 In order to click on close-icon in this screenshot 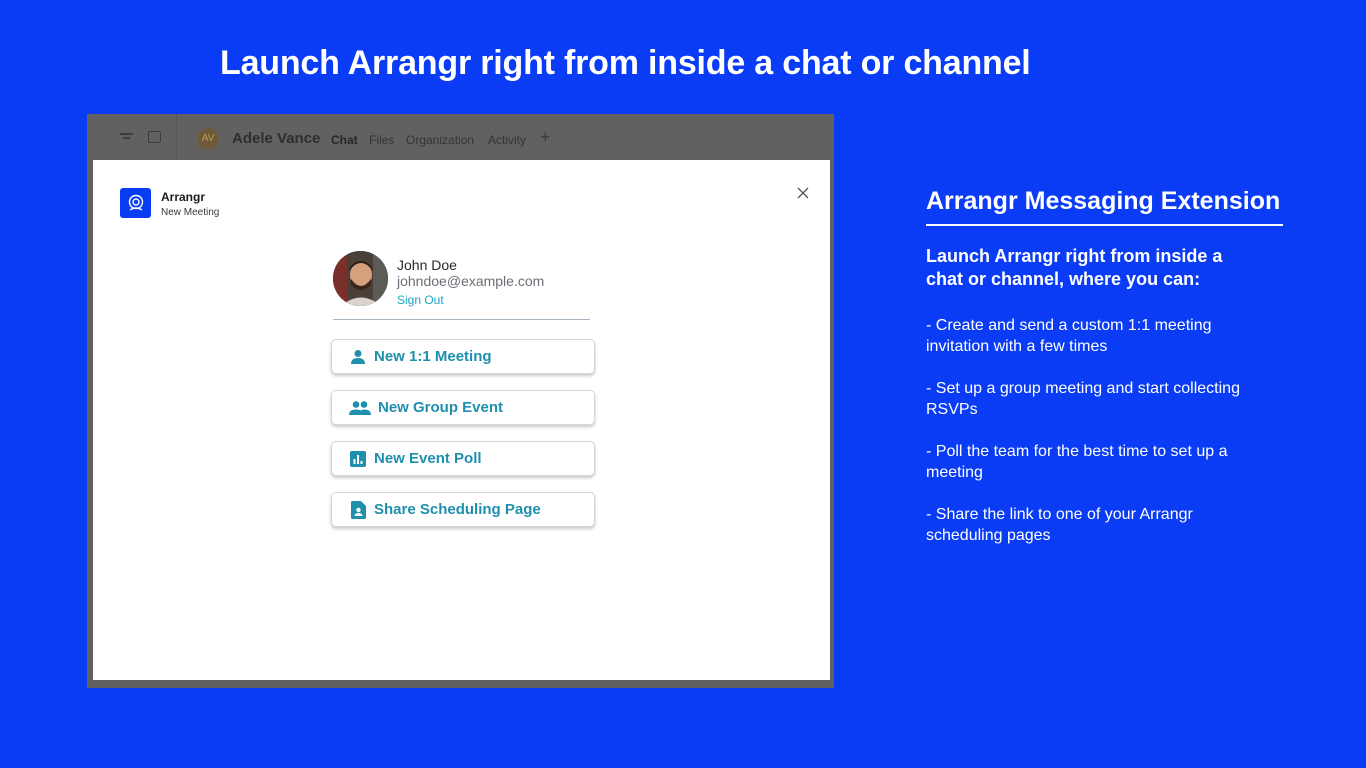, I will do `click(803, 193)`.